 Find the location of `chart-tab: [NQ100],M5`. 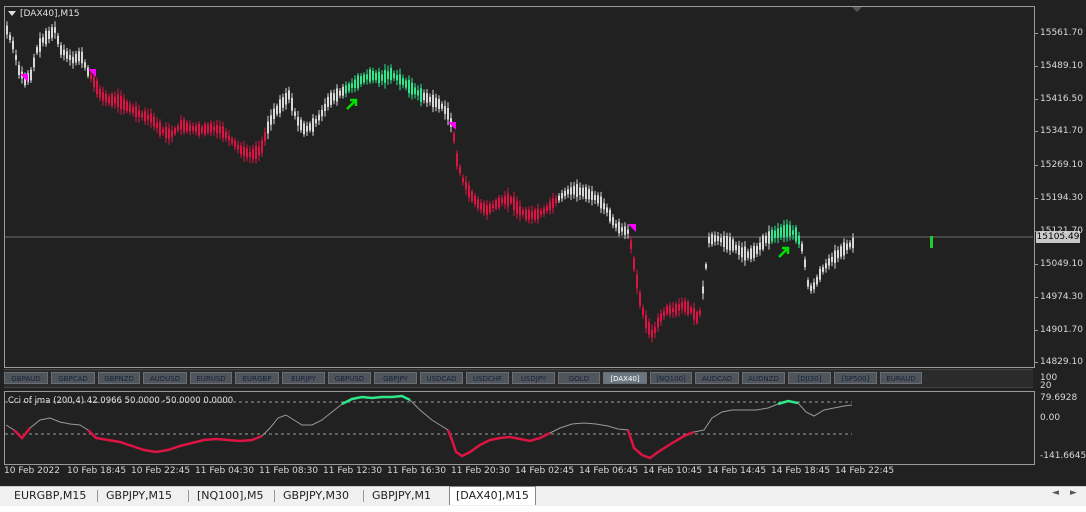

chart-tab: [NQ100],M5 is located at coordinates (230, 496).